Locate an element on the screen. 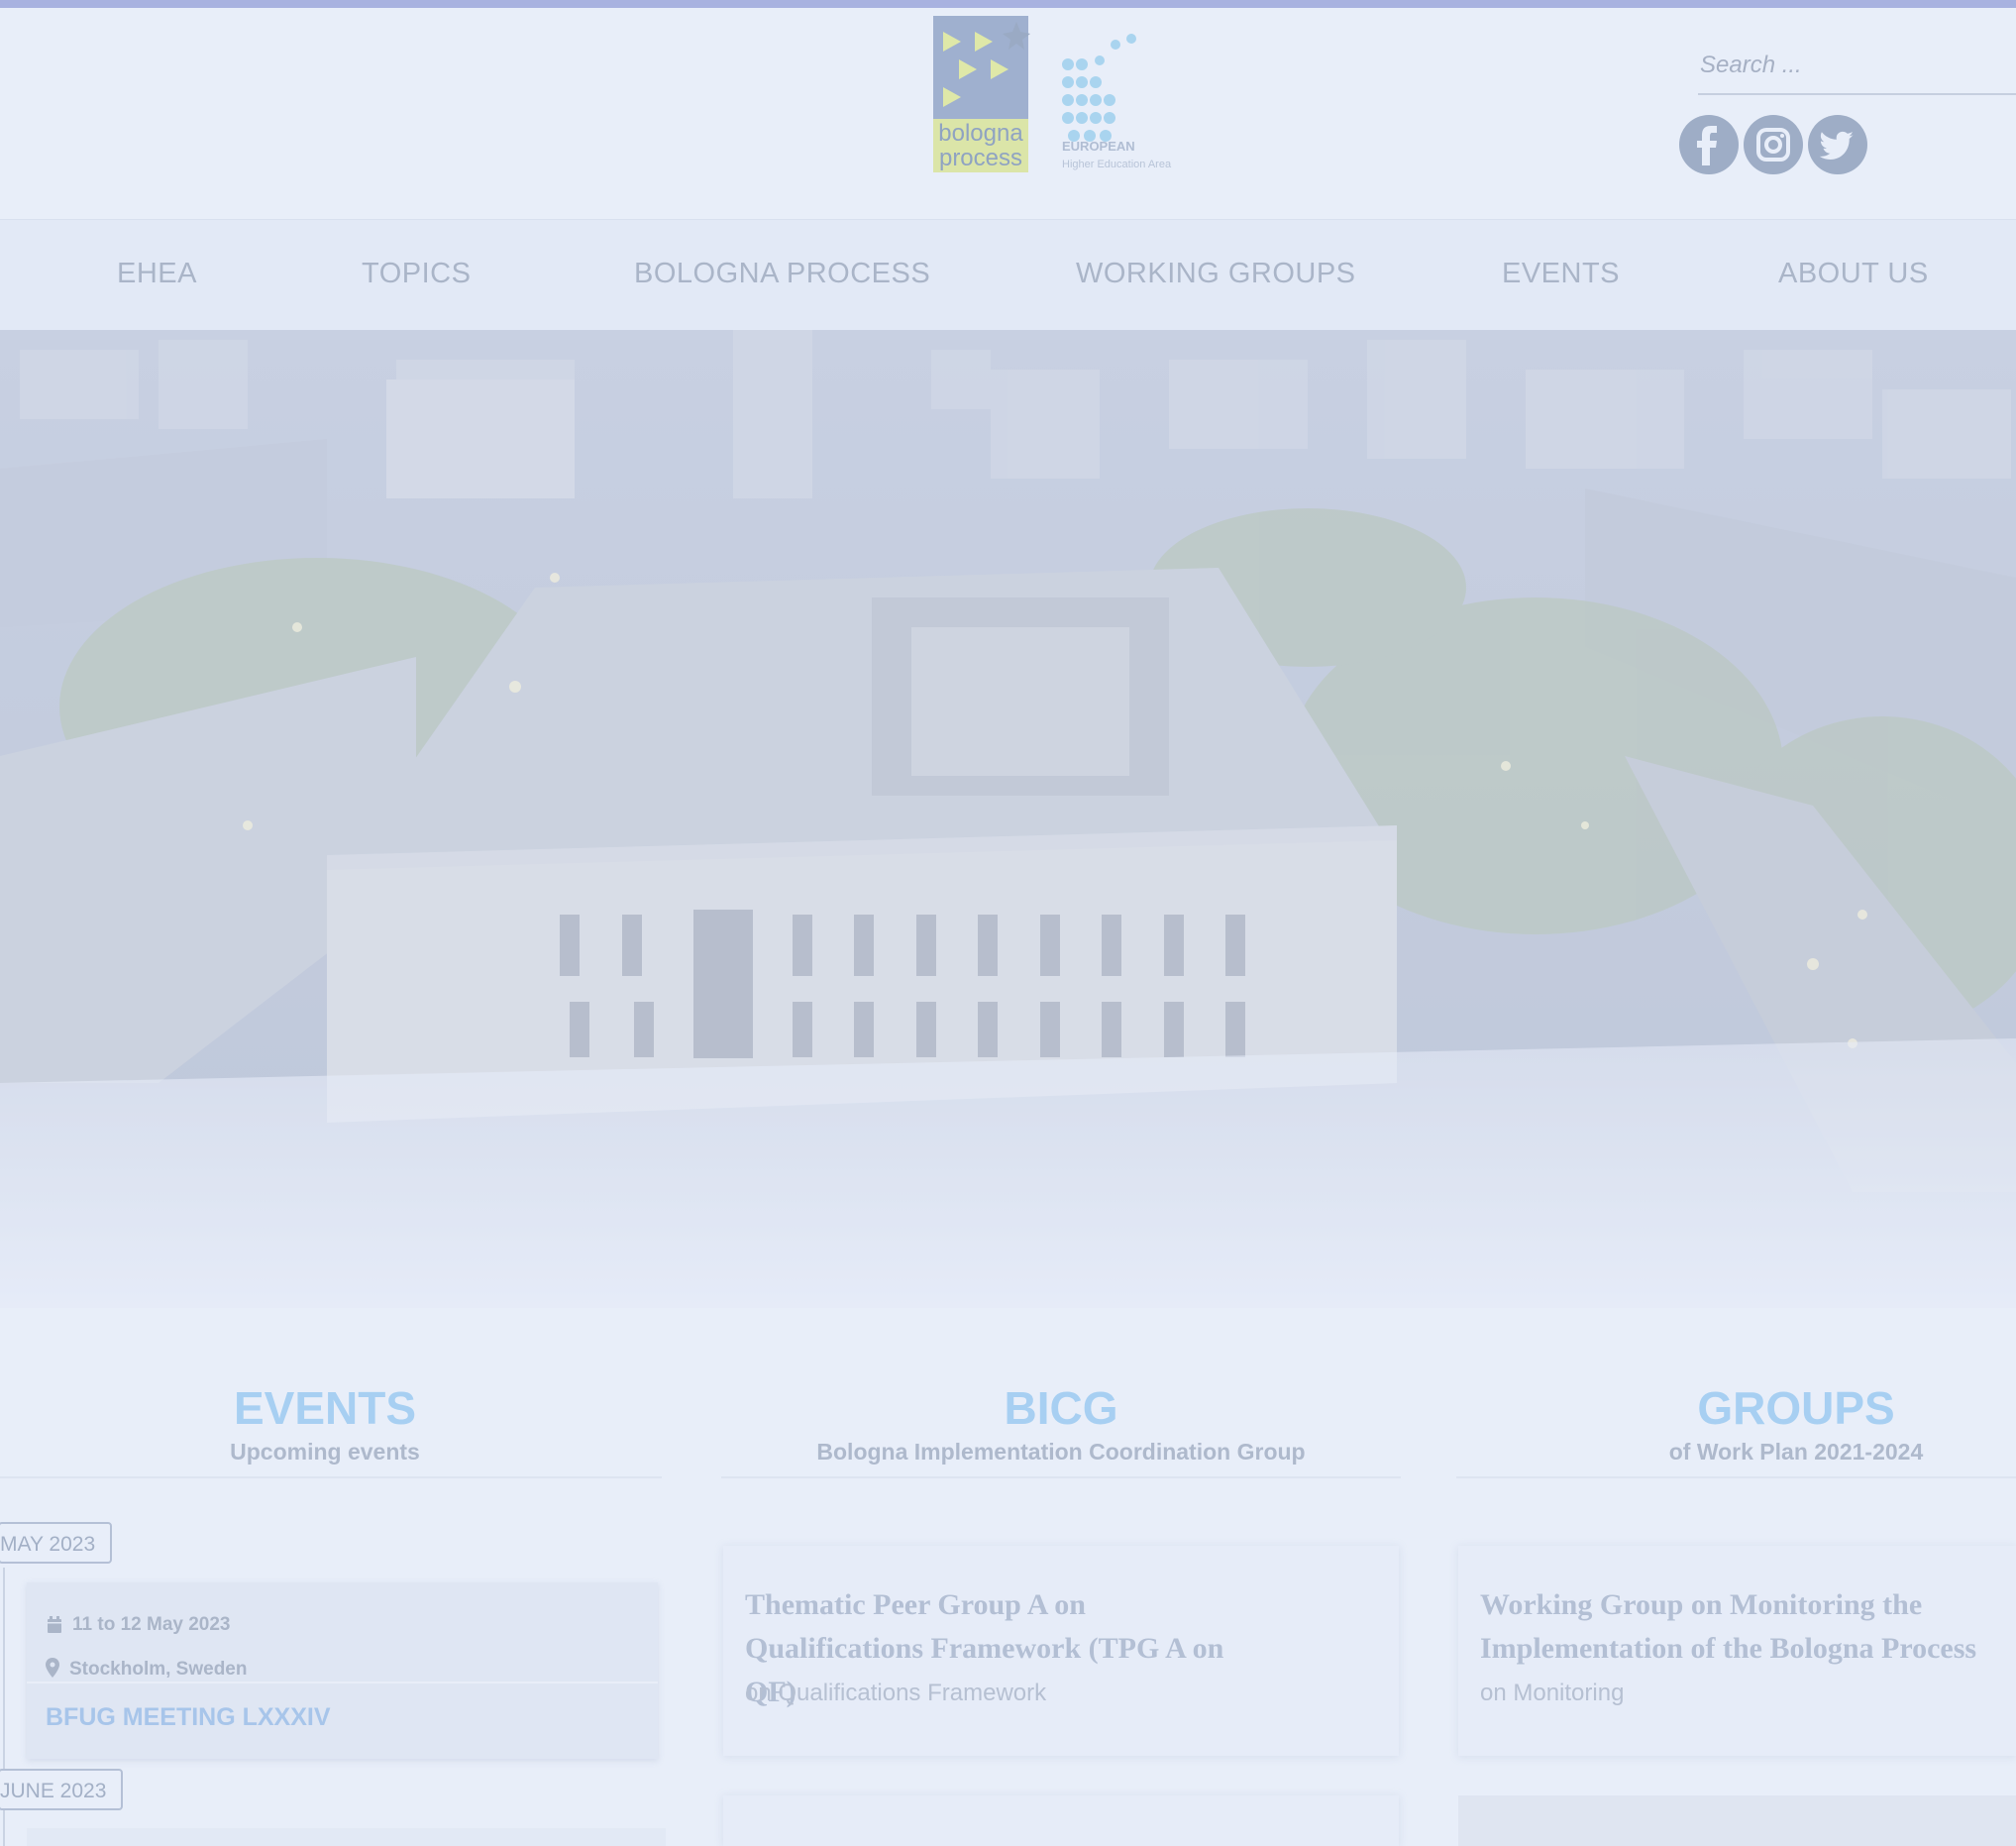 The width and height of the screenshot is (2016, 1846). event-location: Stockholm, Sweden is located at coordinates (158, 1669).